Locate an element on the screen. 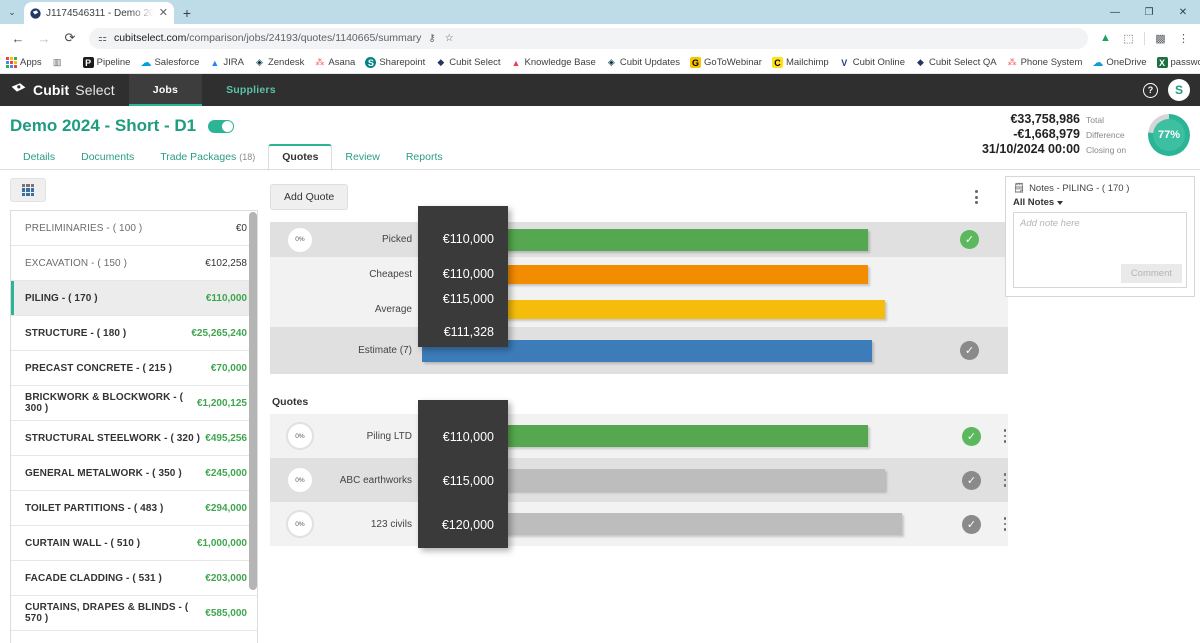 The height and width of the screenshot is (643, 1200). zendesk-icon: ◈ is located at coordinates (259, 62).